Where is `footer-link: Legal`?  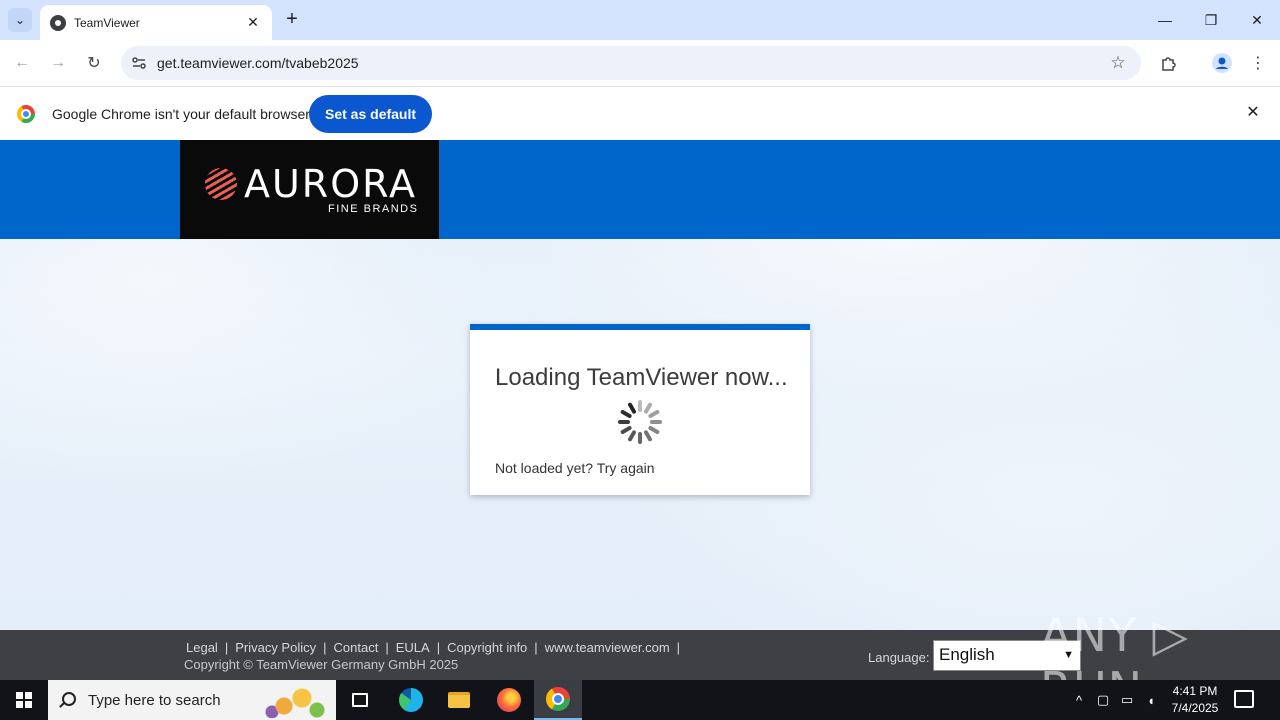
footer-link: Legal is located at coordinates (202, 647).